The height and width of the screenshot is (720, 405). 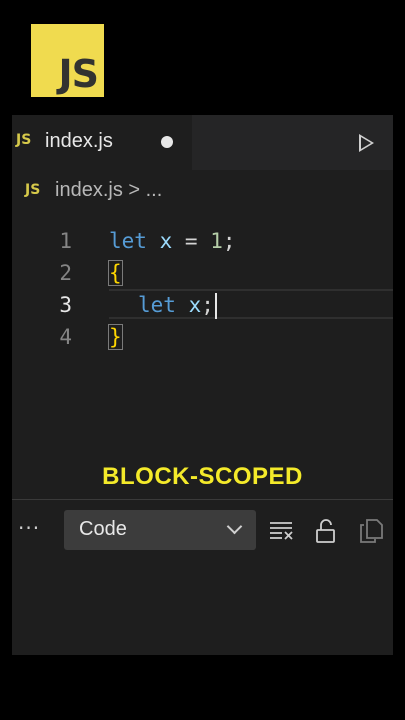 What do you see at coordinates (65, 241) in the screenshot?
I see `line-number: 1` at bounding box center [65, 241].